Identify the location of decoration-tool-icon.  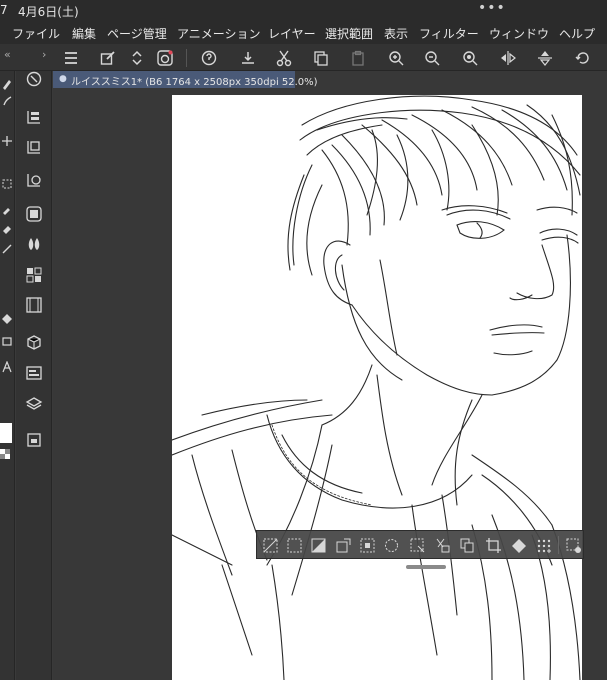
(7, 249).